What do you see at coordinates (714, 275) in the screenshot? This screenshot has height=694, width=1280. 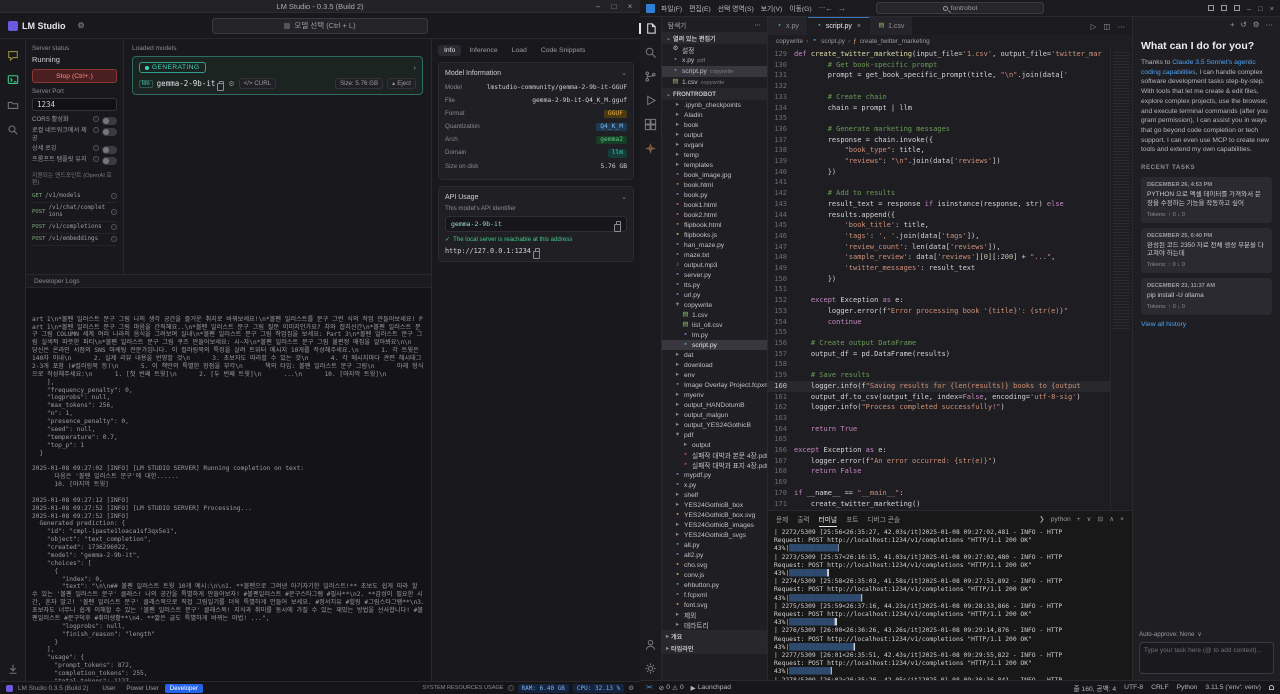 I see `tree-item: server.py` at bounding box center [714, 275].